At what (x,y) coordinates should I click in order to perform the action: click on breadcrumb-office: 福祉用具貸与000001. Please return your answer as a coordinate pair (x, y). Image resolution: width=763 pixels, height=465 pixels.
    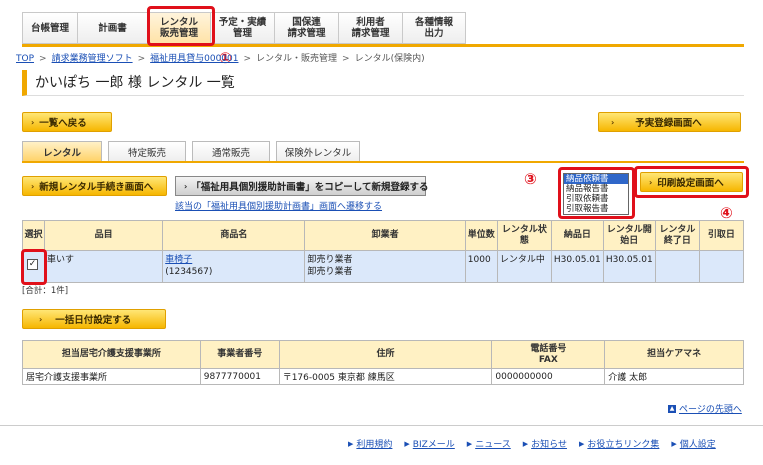
    Looking at the image, I should click on (194, 59).